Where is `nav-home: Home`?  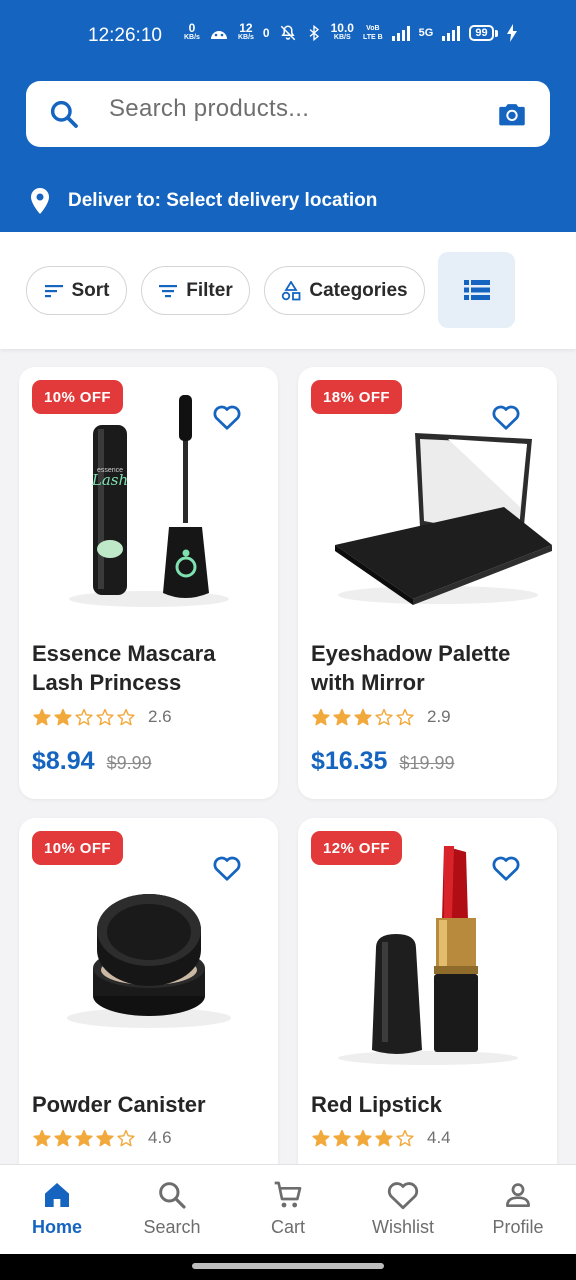 nav-home: Home is located at coordinates (57, 1208).